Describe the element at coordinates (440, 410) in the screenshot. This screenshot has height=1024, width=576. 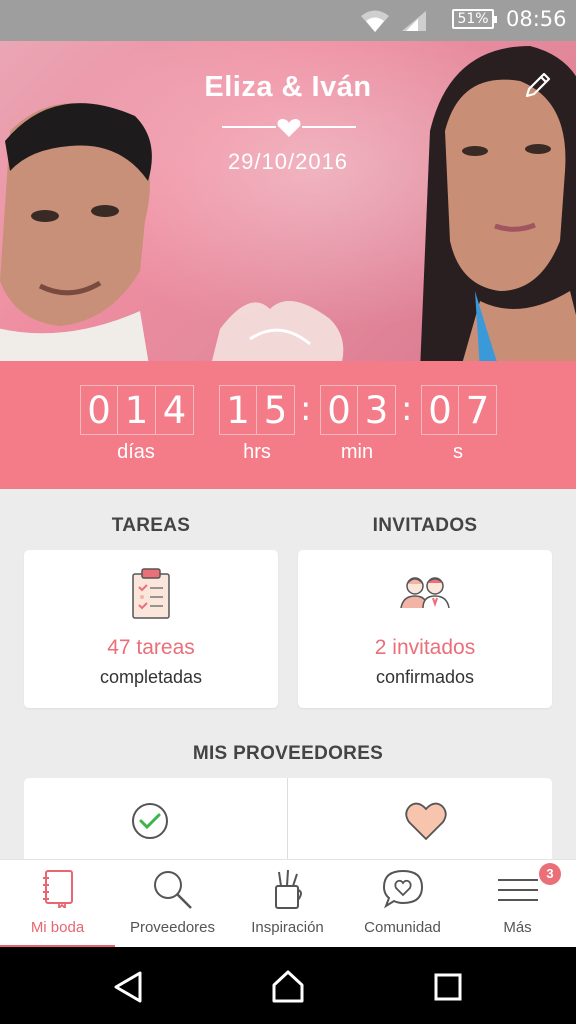
I see `seconds-digit: 0` at that location.